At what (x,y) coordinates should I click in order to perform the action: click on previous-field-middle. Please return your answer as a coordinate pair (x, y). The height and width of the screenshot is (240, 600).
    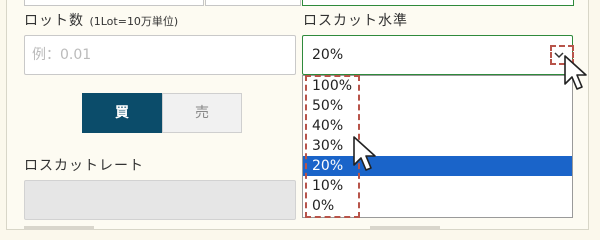
    Looking at the image, I should click on (253, 3).